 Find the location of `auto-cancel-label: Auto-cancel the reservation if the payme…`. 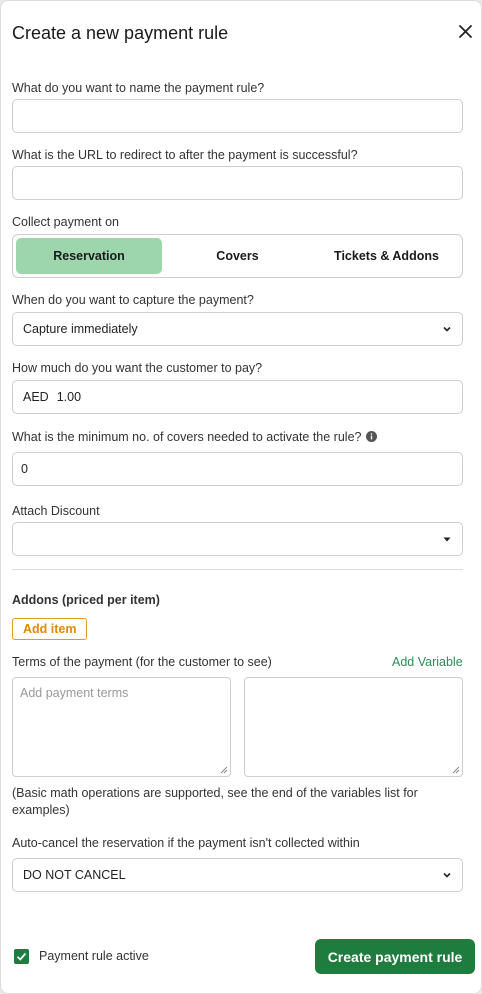

auto-cancel-label: Auto-cancel the reservation if the payme… is located at coordinates (186, 843).